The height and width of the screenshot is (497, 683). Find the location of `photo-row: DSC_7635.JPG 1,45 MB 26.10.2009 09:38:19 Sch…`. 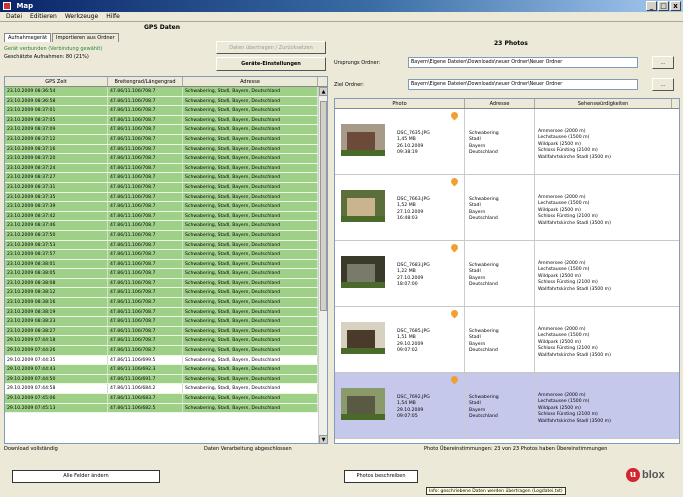

photo-row: DSC_7635.JPG 1,45 MB 26.10.2009 09:38:19 Sch… is located at coordinates (507, 142).